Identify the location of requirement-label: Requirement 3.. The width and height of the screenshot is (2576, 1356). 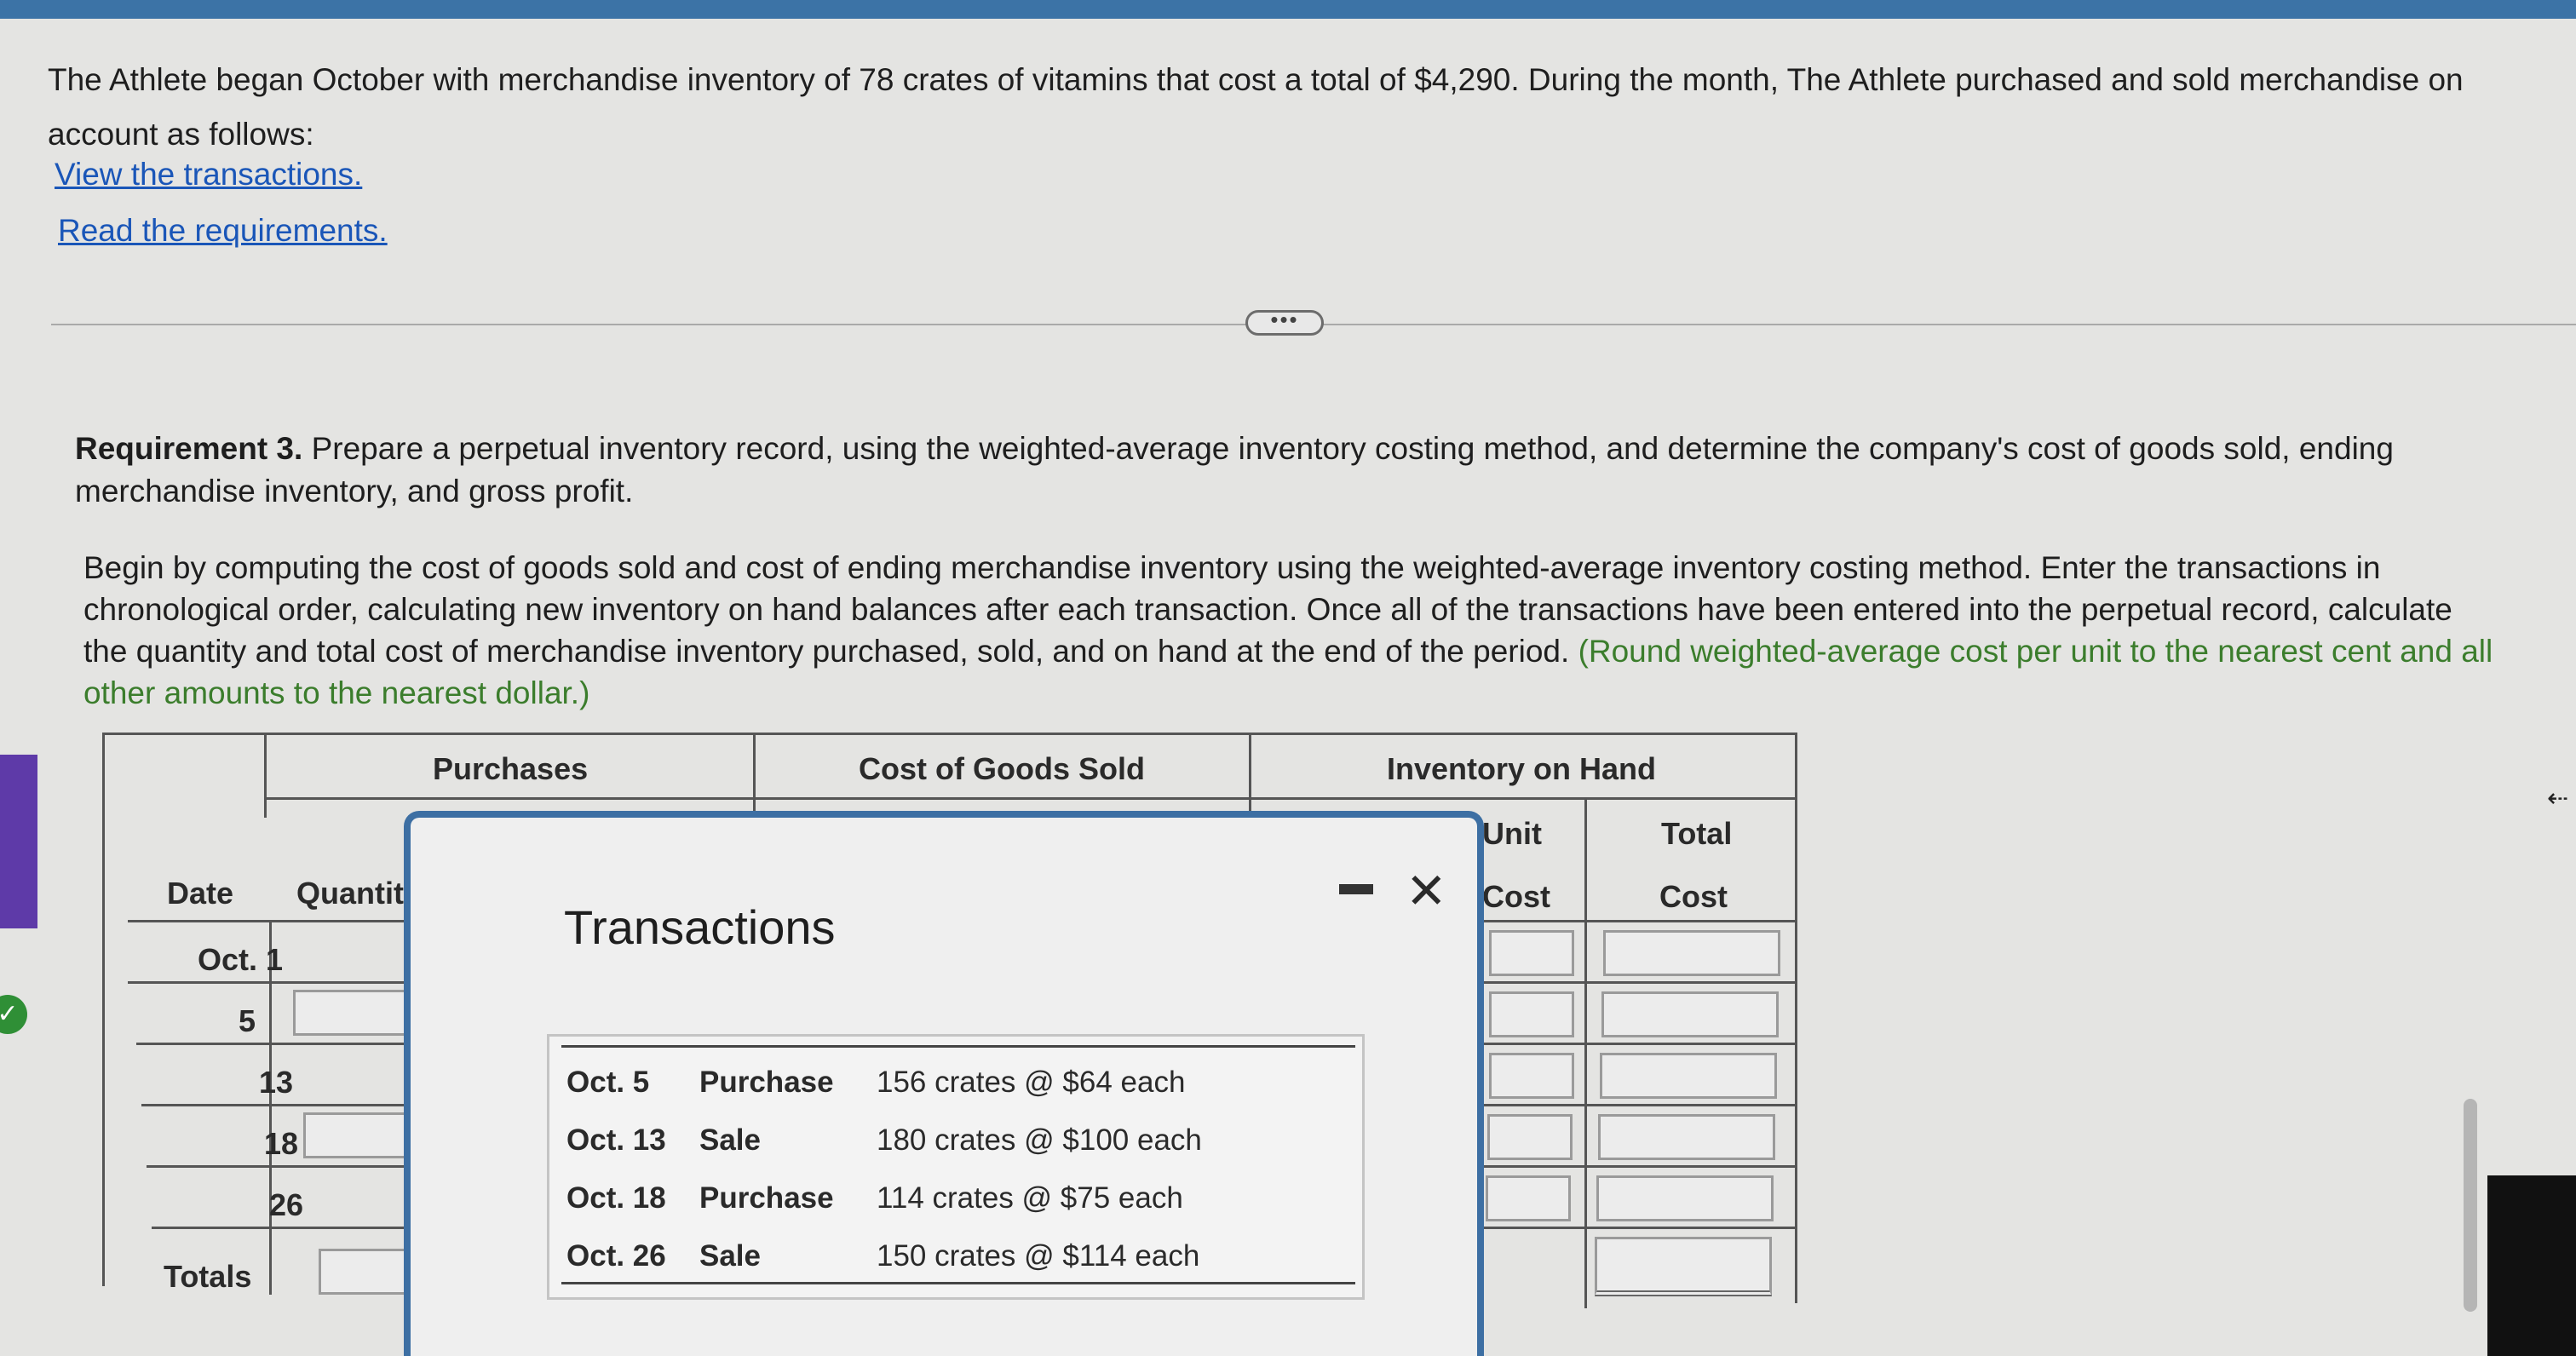
(189, 448).